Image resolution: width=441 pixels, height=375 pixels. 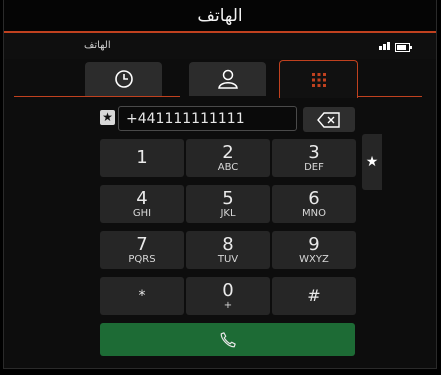 What do you see at coordinates (314, 213) in the screenshot?
I see `key-letters: MNO` at bounding box center [314, 213].